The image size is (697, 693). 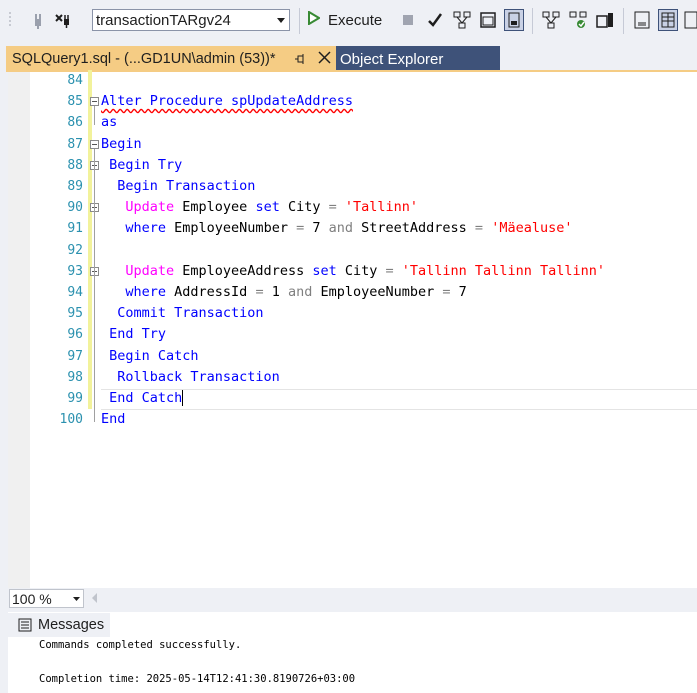 What do you see at coordinates (462, 20) in the screenshot?
I see `estimated-plan-icon` at bounding box center [462, 20].